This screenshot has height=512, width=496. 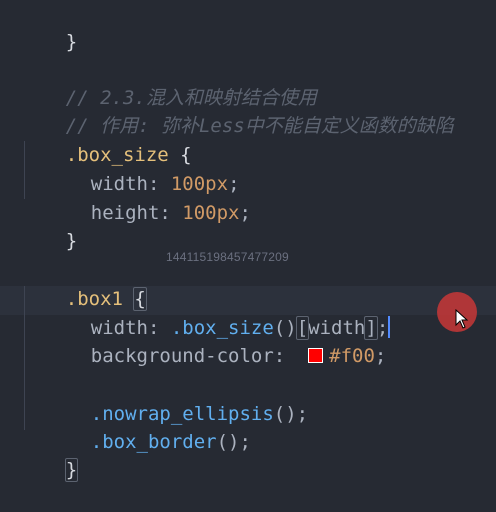 What do you see at coordinates (142, 168) in the screenshot?
I see `code-line: width: 100px;` at bounding box center [142, 168].